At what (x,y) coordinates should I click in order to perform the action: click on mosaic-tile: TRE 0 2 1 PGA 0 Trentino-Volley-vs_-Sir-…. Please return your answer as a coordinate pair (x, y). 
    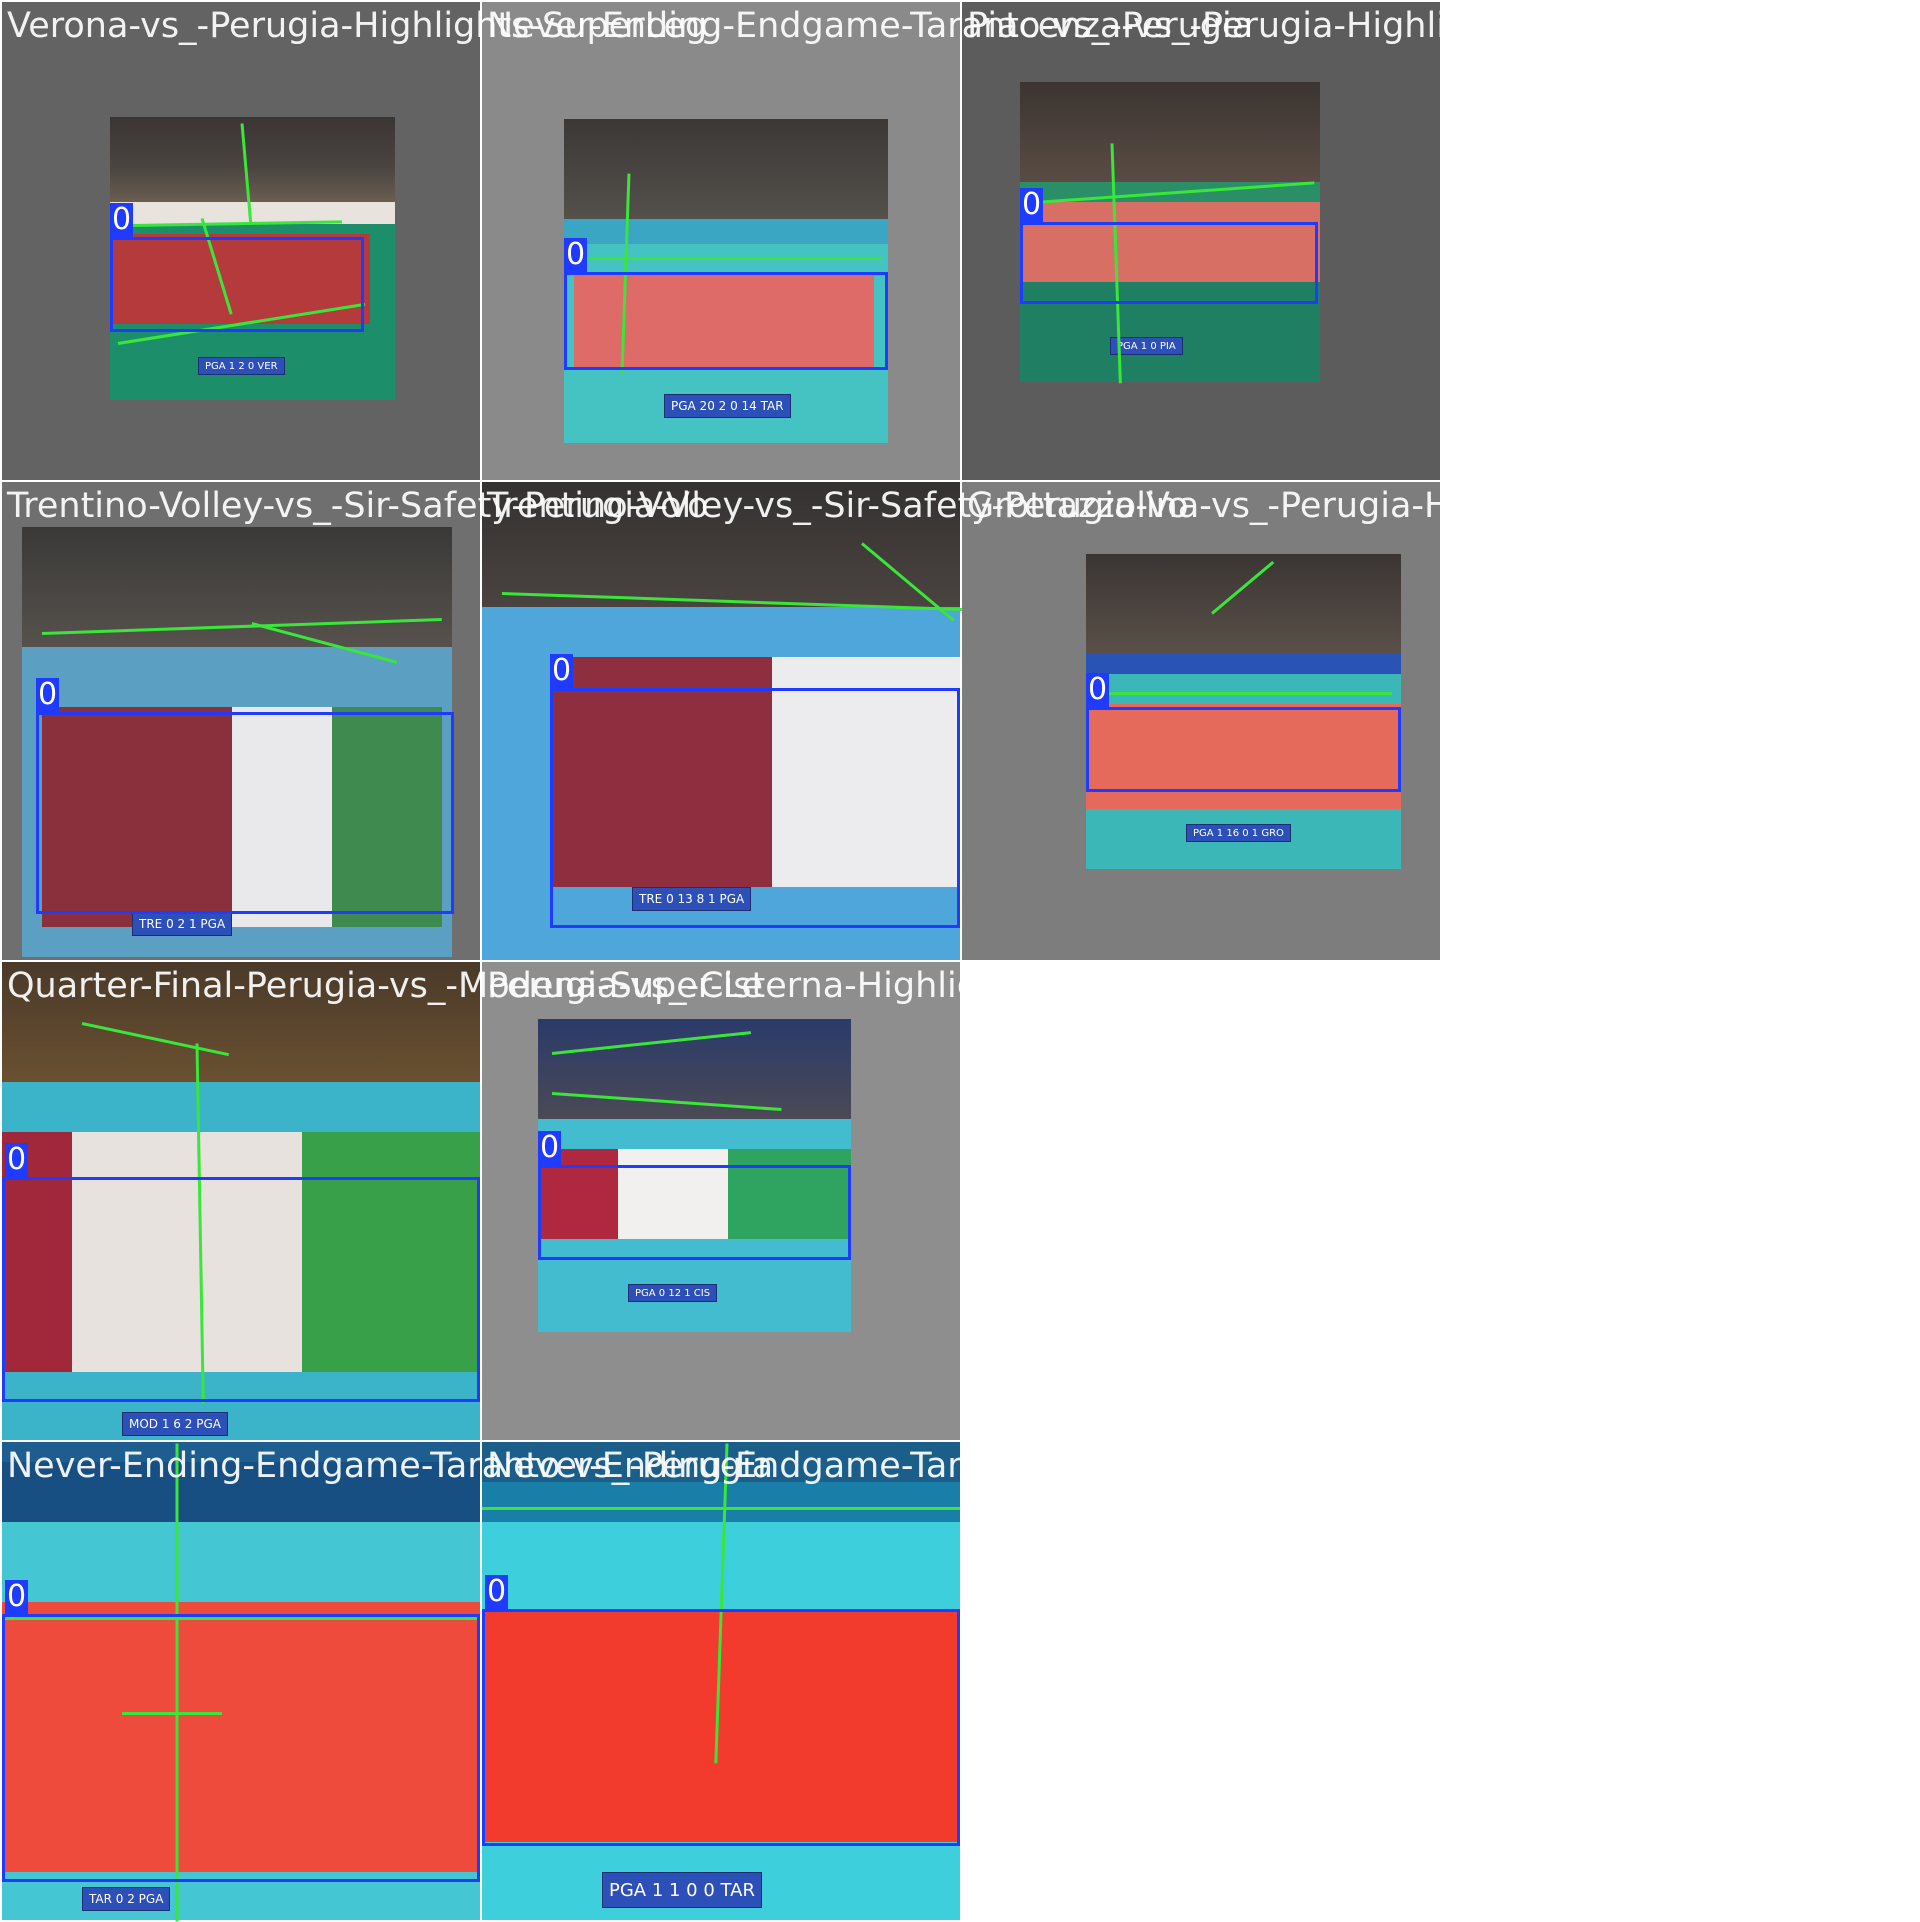
    Looking at the image, I should click on (355, 721).